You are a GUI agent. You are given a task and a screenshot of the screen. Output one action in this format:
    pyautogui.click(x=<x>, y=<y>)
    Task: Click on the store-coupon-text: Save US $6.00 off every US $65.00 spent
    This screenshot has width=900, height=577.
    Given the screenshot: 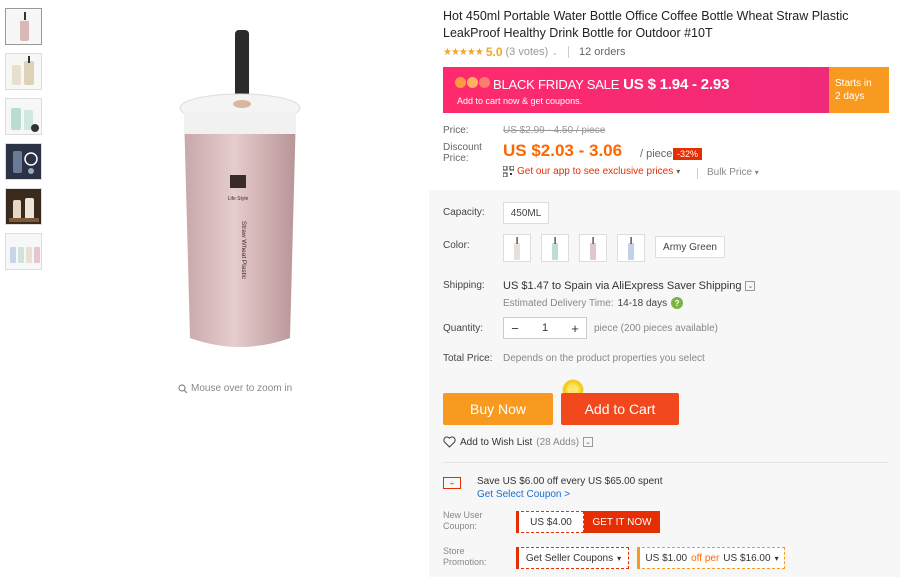 What is the action you would take?
    pyautogui.click(x=570, y=481)
    